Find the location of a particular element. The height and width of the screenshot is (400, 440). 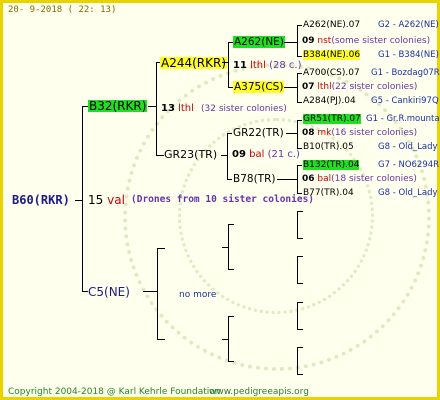

a244-note: (28 c.) is located at coordinates (285, 65).